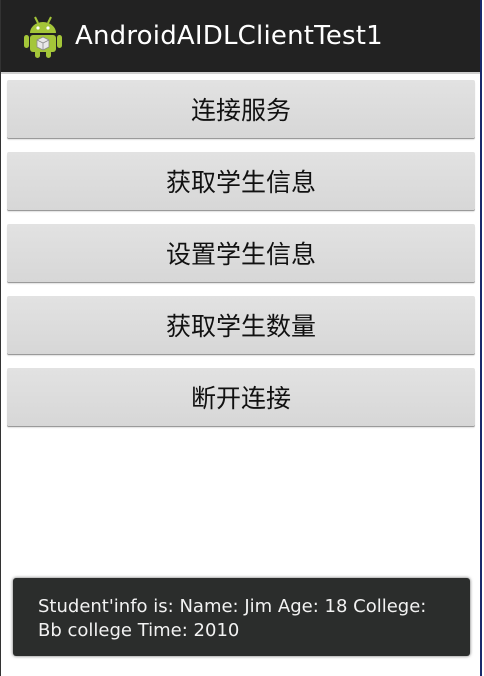  What do you see at coordinates (241, 325) in the screenshot?
I see `get-student-count-button: 获取学生数量` at bounding box center [241, 325].